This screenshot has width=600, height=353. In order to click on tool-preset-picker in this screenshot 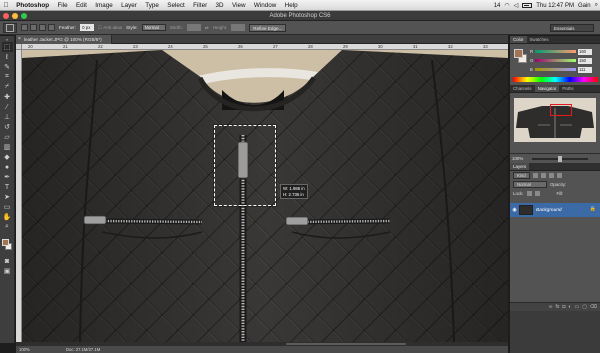, I will do `click(10, 27)`.